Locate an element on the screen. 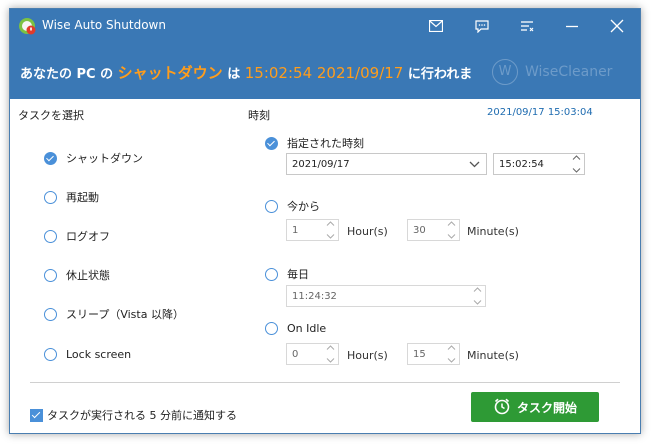  task-option-label: Lock screen is located at coordinates (99, 354).